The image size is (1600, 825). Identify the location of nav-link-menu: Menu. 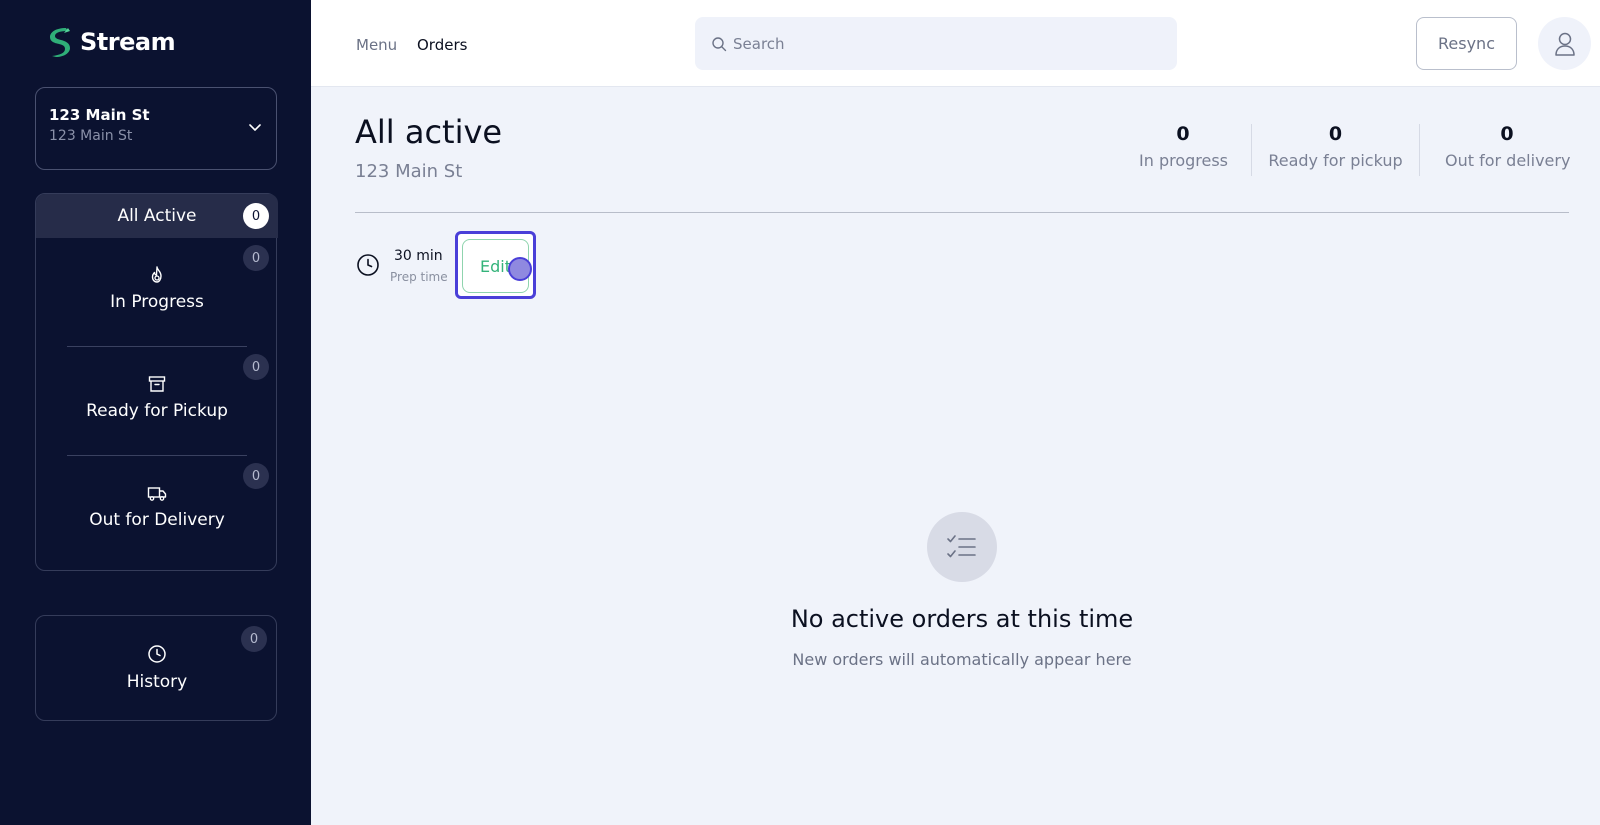
(376, 45).